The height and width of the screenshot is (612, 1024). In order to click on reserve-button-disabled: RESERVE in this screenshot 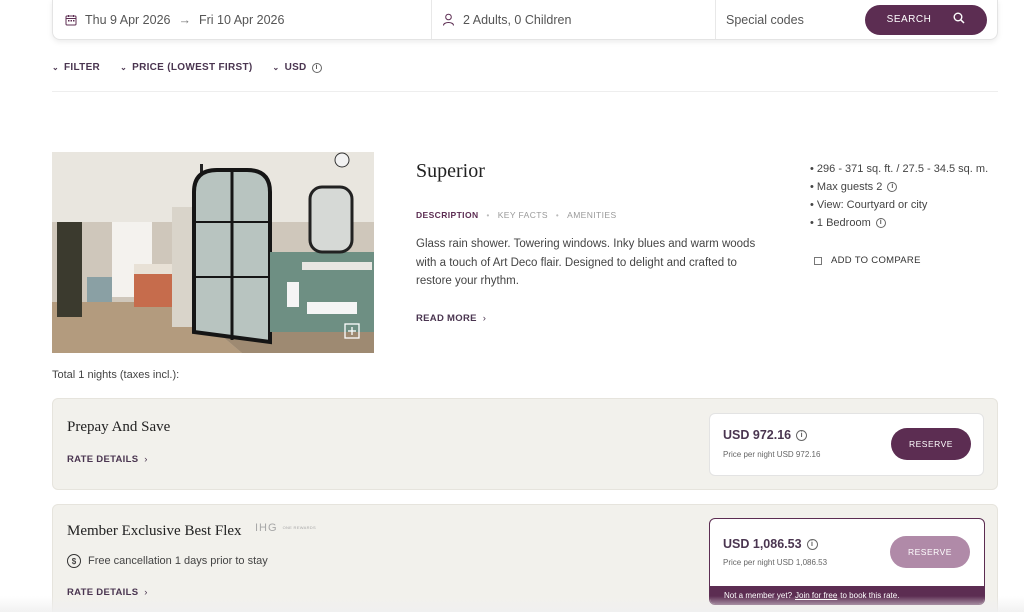, I will do `click(930, 552)`.